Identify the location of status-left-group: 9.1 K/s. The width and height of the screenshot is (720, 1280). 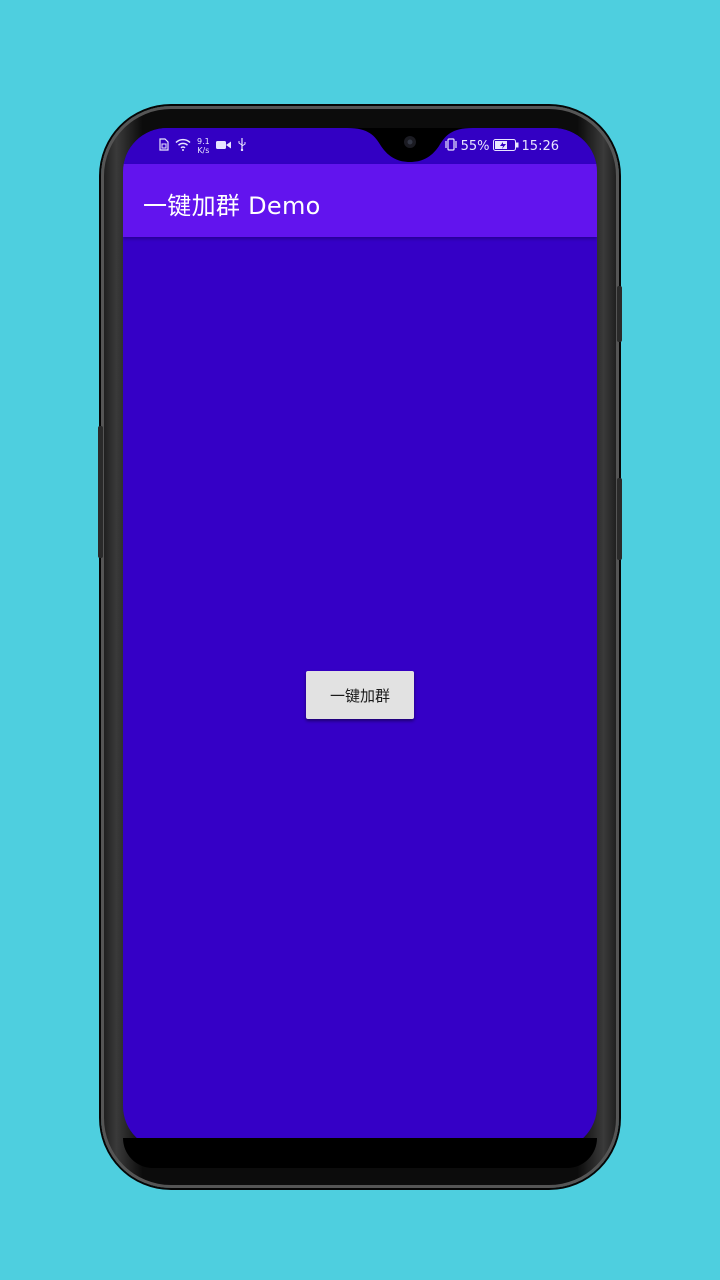
(203, 146).